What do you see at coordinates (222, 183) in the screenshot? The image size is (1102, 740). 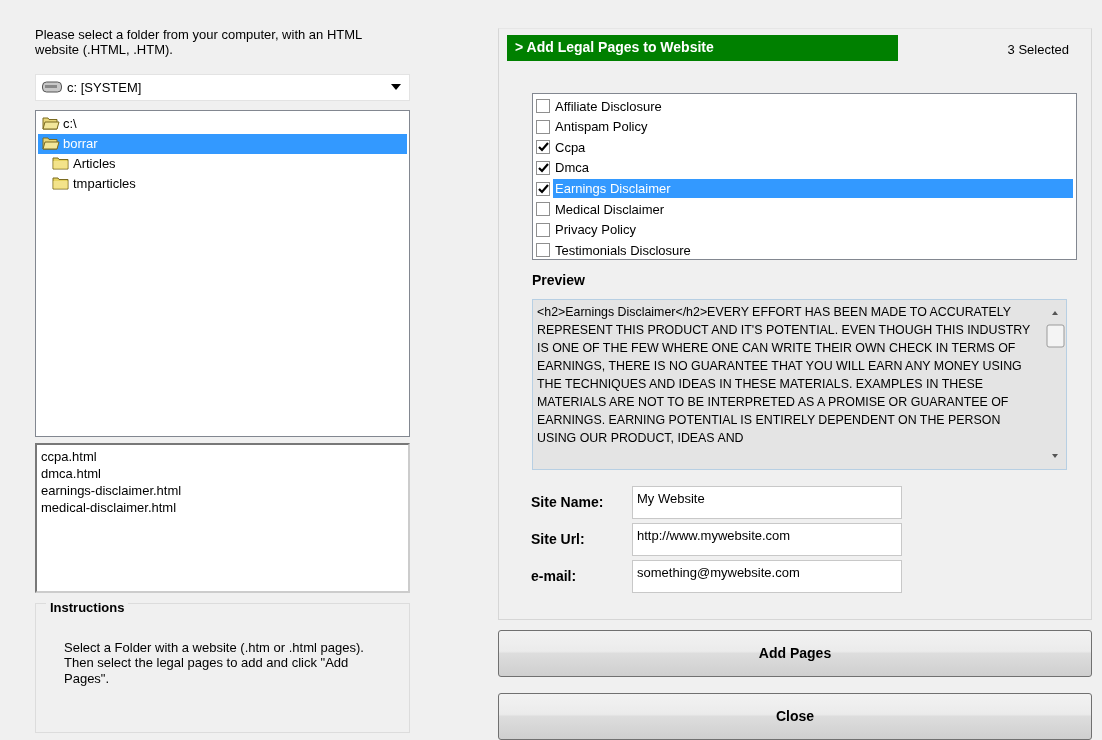 I see `folder-item: tmparticles` at bounding box center [222, 183].